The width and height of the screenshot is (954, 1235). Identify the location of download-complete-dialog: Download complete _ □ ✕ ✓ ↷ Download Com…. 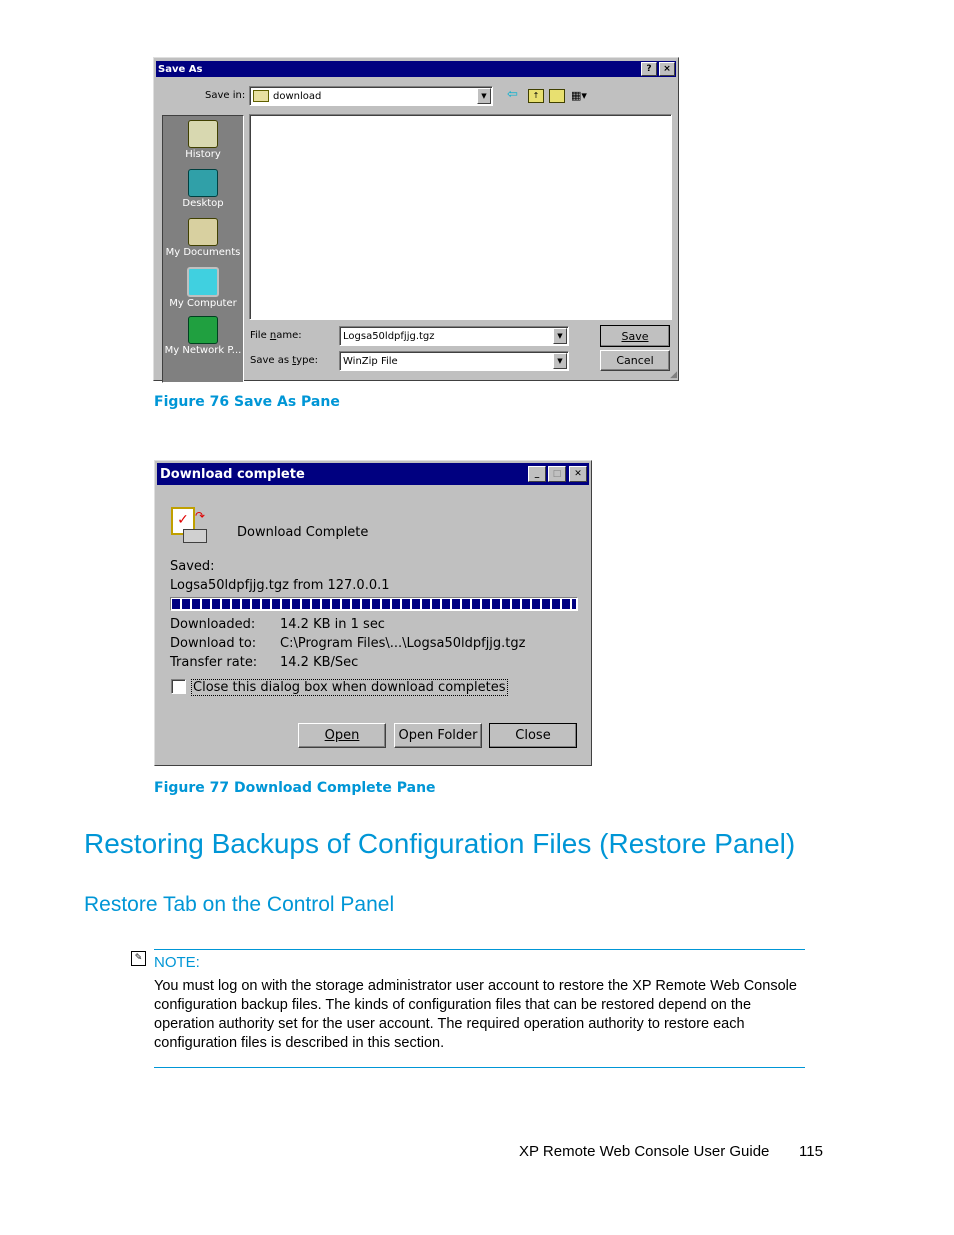
(373, 613).